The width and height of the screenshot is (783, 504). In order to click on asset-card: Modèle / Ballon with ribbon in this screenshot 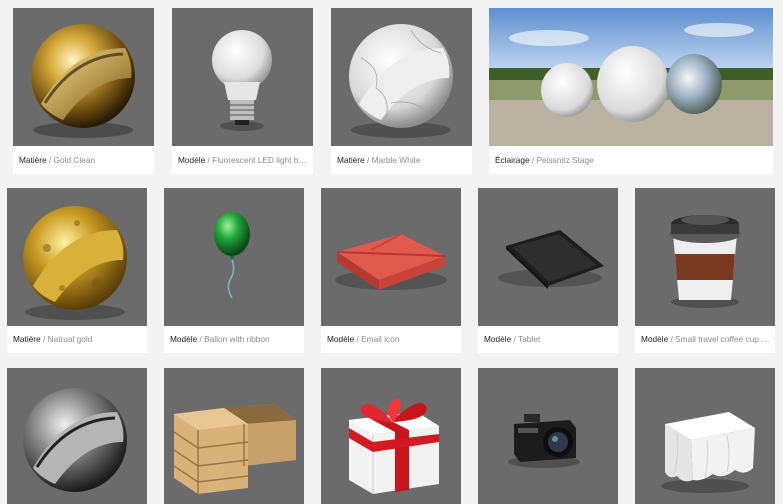, I will do `click(234, 270)`.